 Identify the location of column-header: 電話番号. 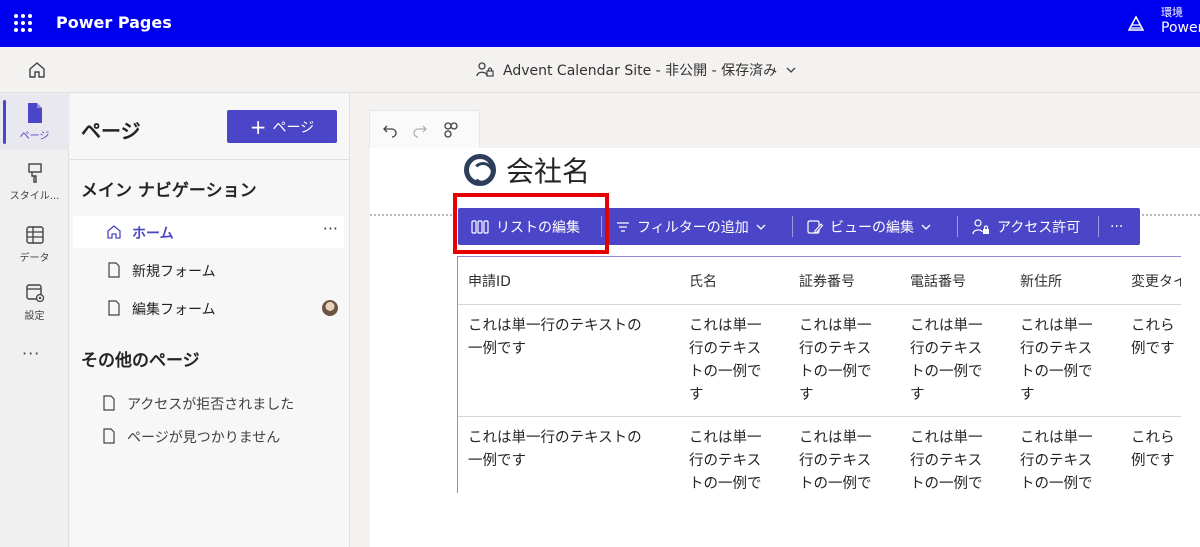
(938, 282).